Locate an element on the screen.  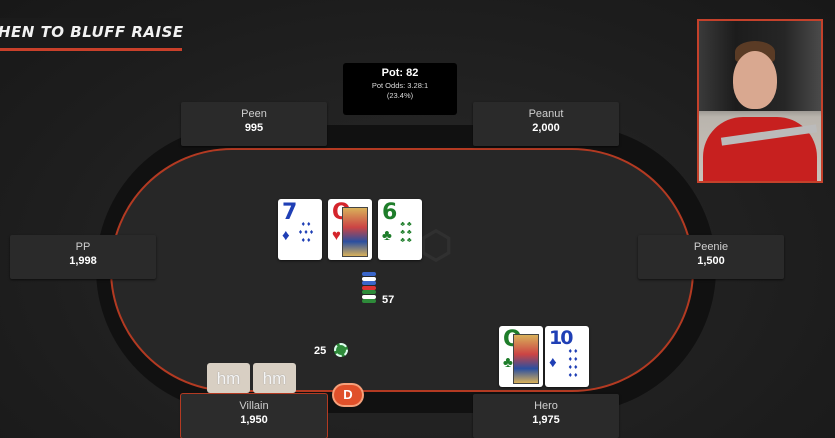
seat-name: Peanut is located at coordinates (546, 114).